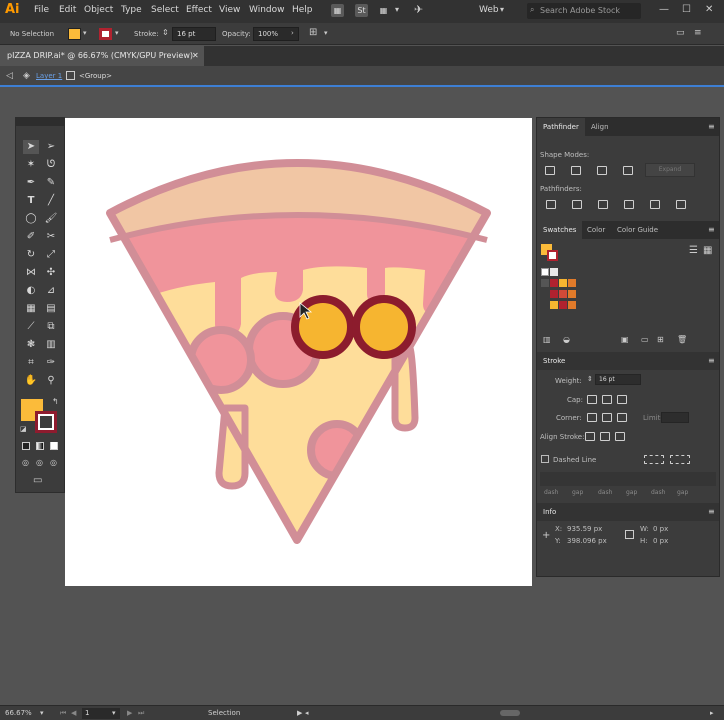  Describe the element at coordinates (622, 417) in the screenshot. I see `bevel-join-icon` at that location.